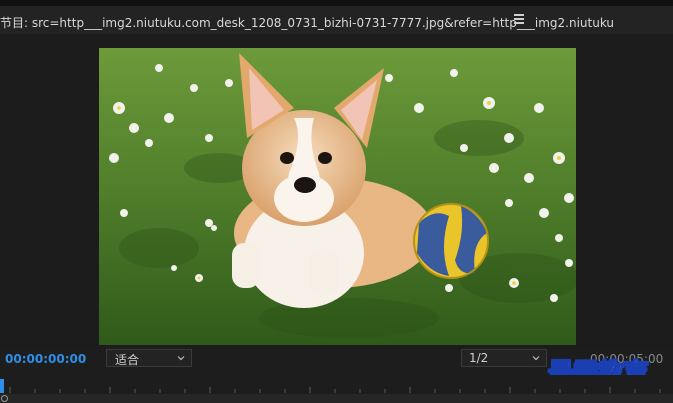 This screenshot has width=673, height=403. I want to click on playhead-marker, so click(3, 385).